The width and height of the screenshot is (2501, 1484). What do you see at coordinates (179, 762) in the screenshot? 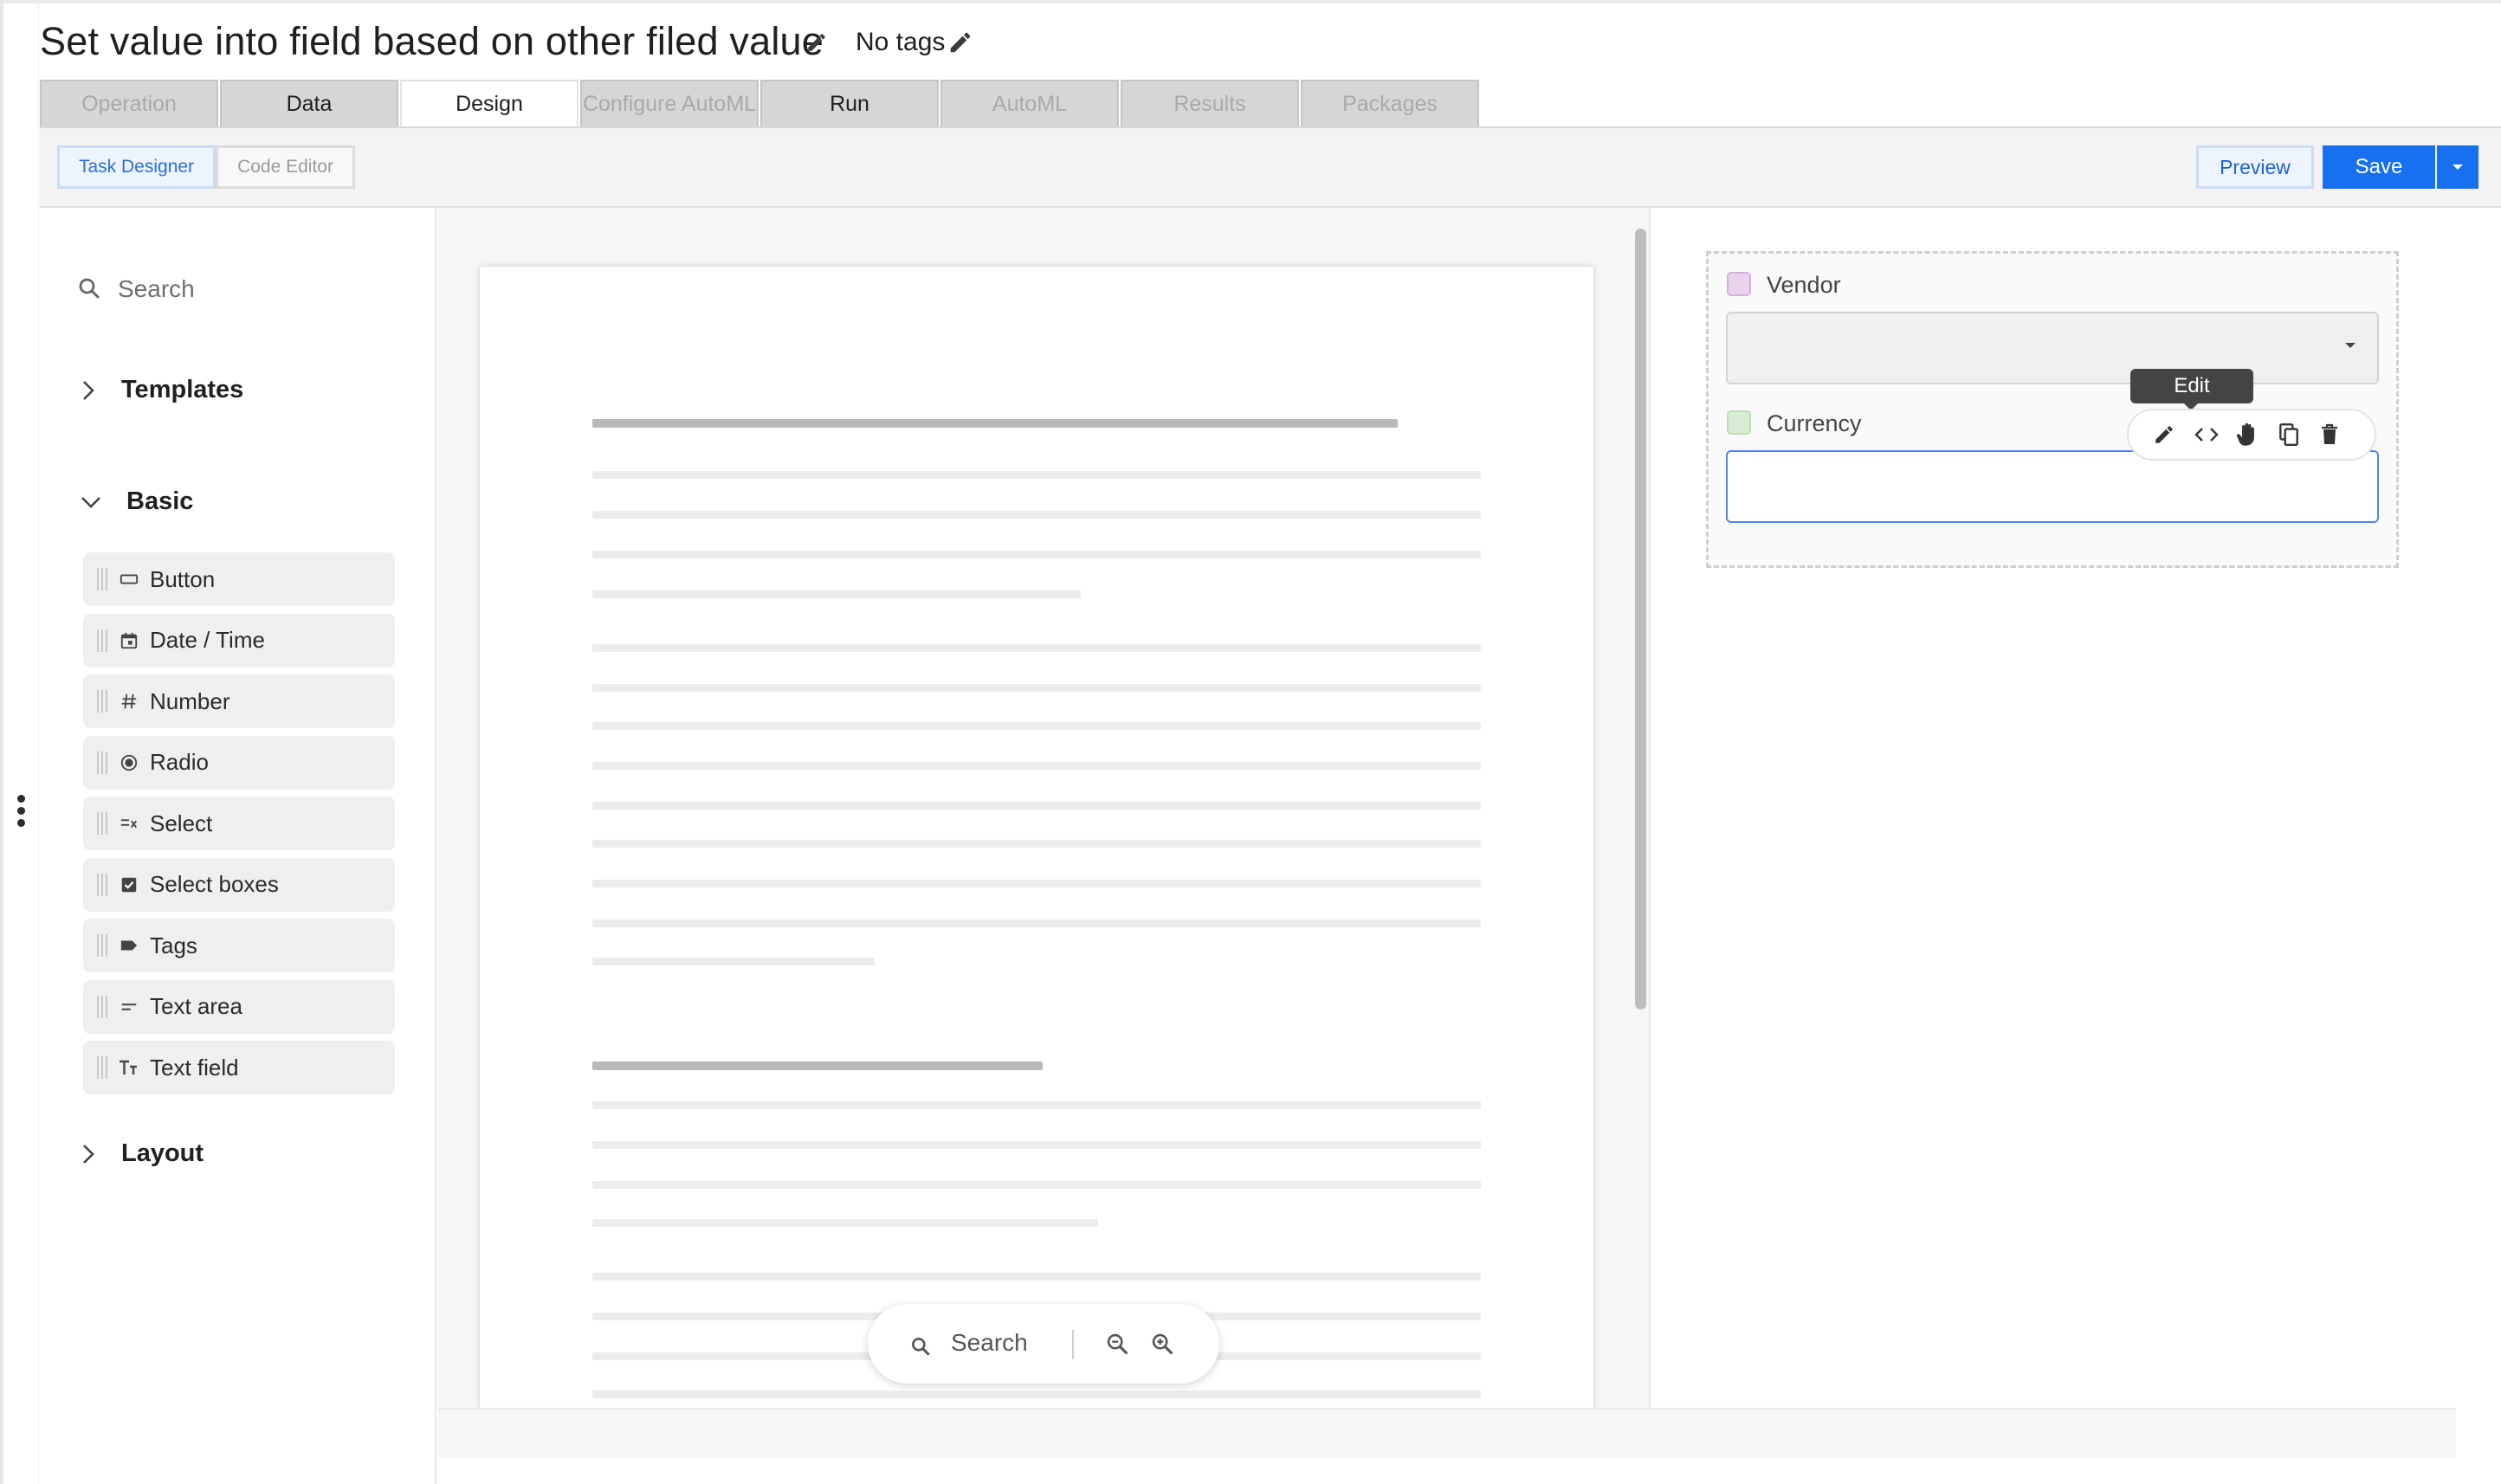
I see `component-label: Radio` at bounding box center [179, 762].